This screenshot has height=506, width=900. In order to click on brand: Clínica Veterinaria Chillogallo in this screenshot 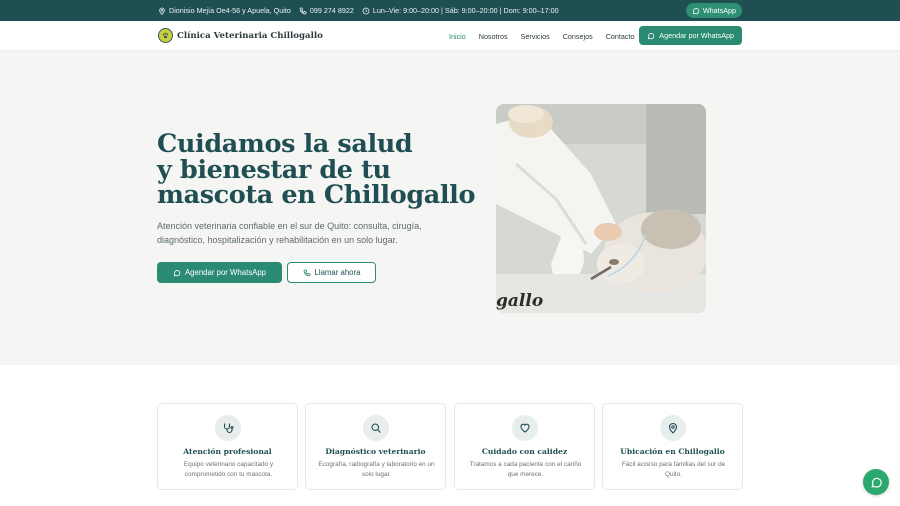, I will do `click(240, 35)`.